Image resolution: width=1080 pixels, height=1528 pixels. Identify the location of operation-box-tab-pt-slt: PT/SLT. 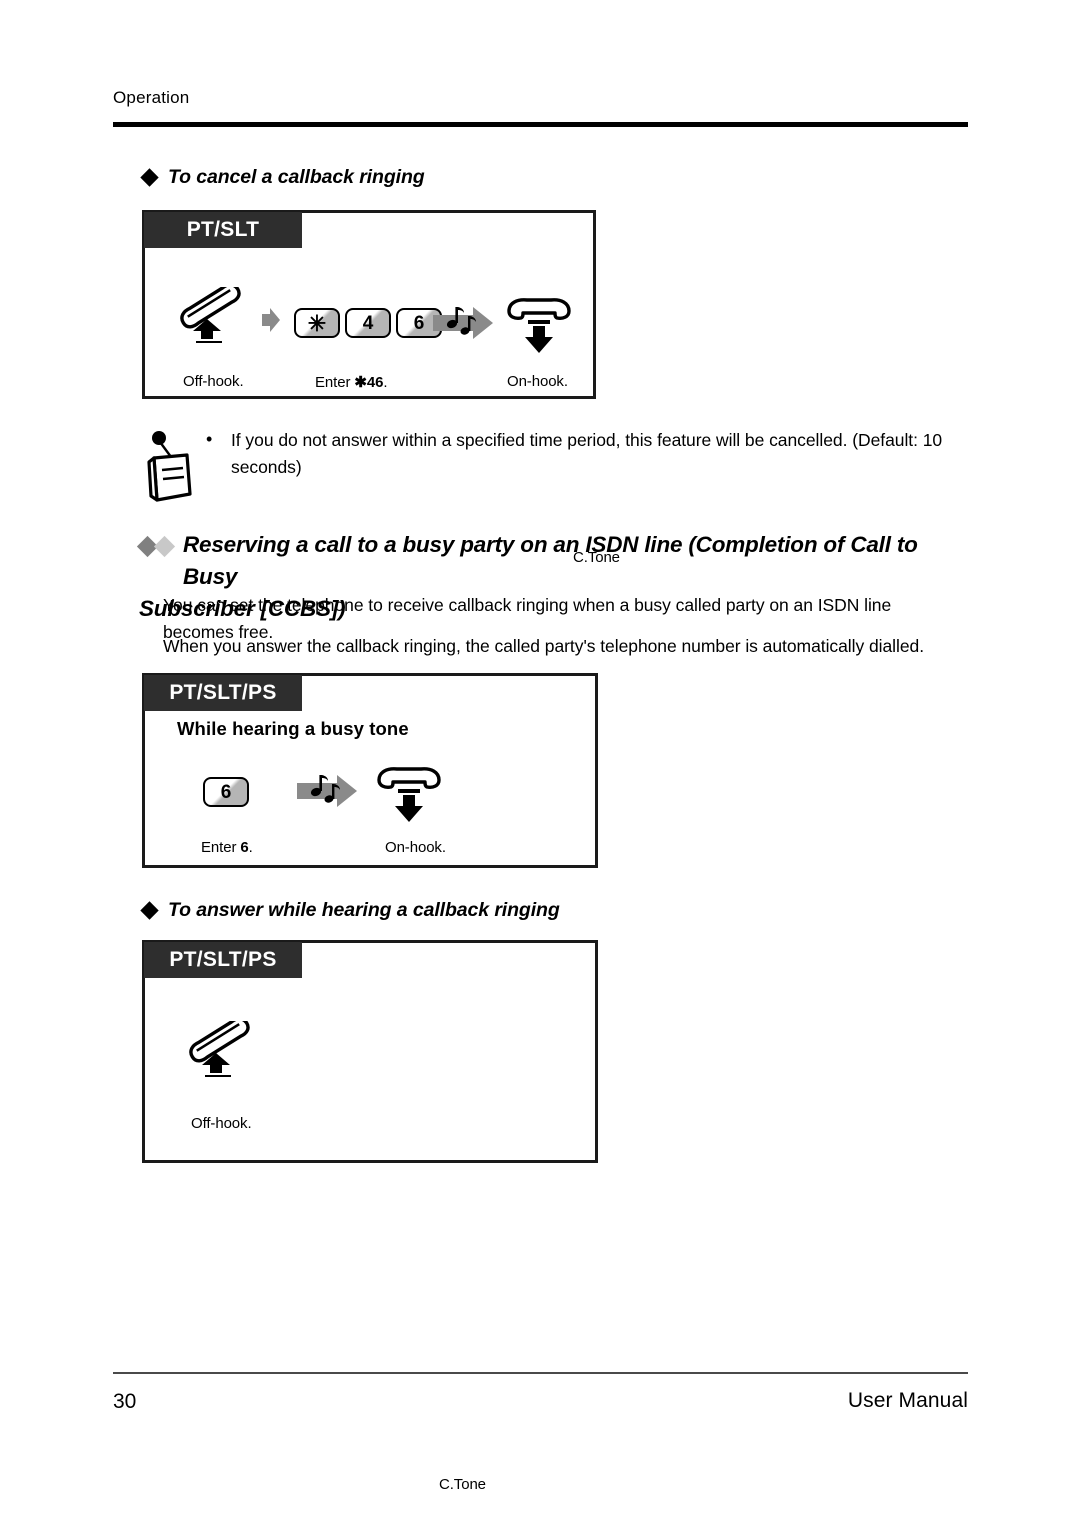
(223, 230).